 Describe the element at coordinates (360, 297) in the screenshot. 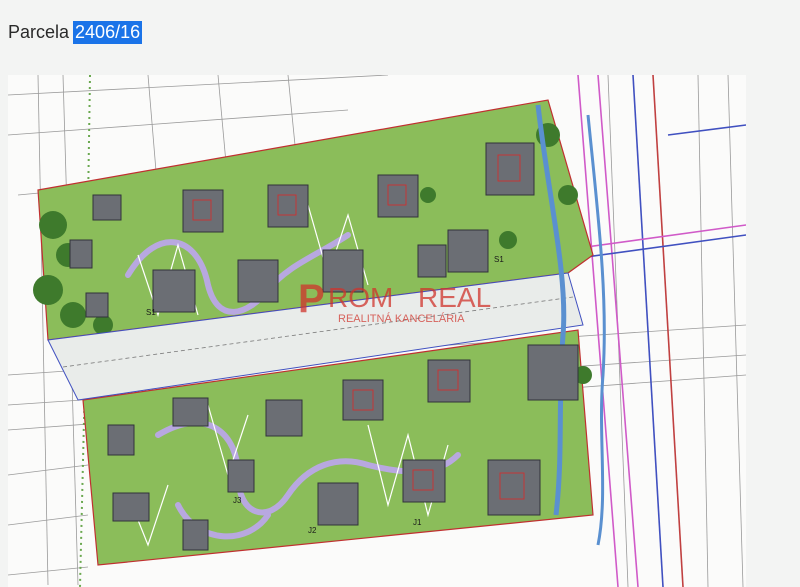

I see `watermark-brand-rom: ROM` at that location.